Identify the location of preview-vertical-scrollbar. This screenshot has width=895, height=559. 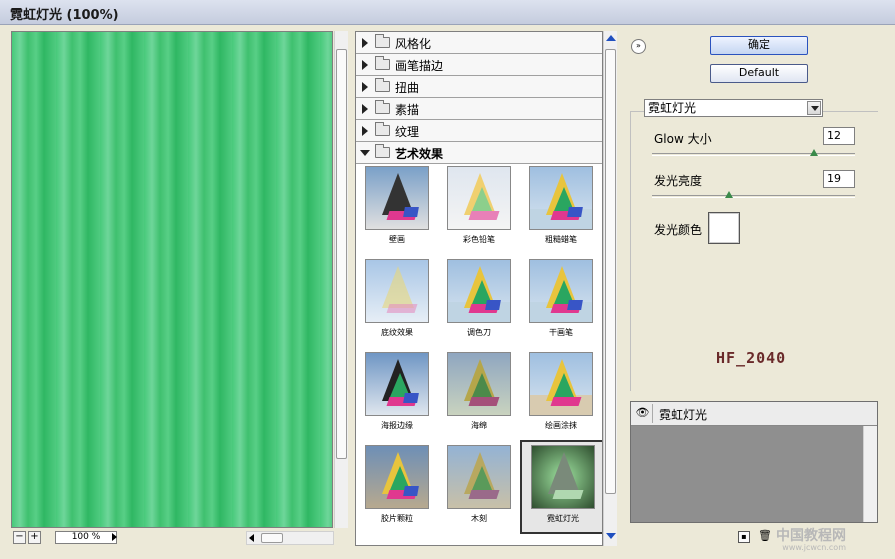
(341, 279).